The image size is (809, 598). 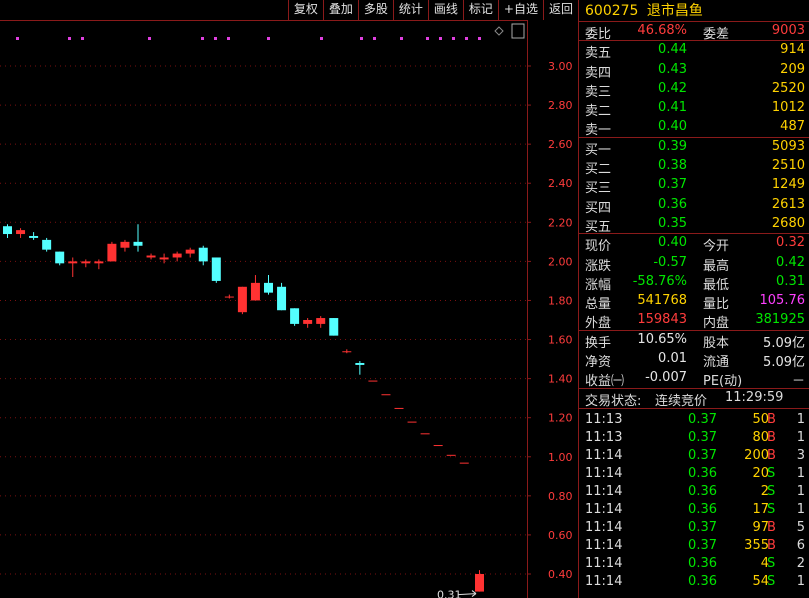 I want to click on ask-level-row: 卖三 0.42 2520, so click(x=694, y=90).